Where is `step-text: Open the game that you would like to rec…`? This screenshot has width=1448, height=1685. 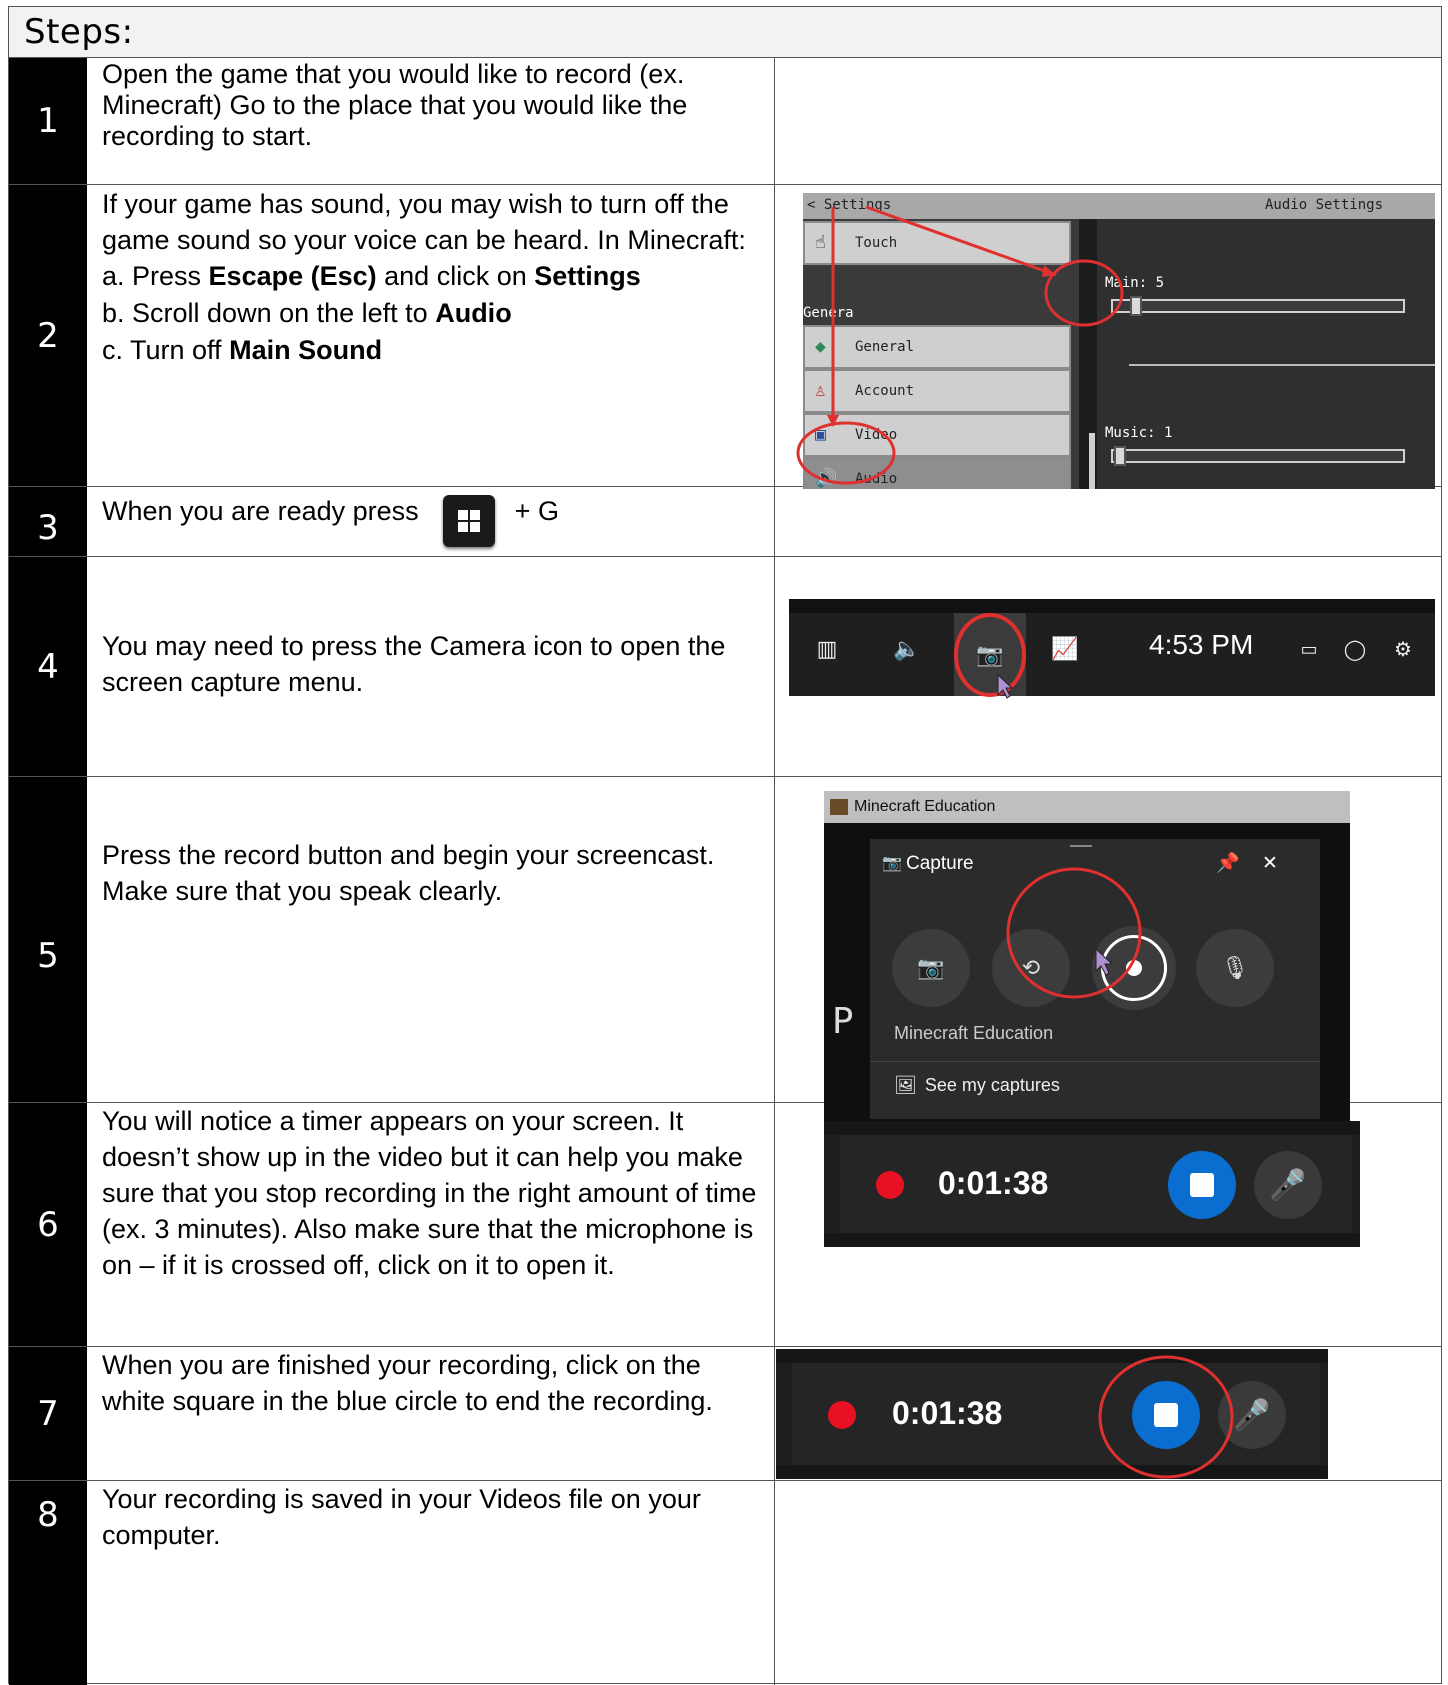 step-text: Open the game that you would like to rec… is located at coordinates (431, 121).